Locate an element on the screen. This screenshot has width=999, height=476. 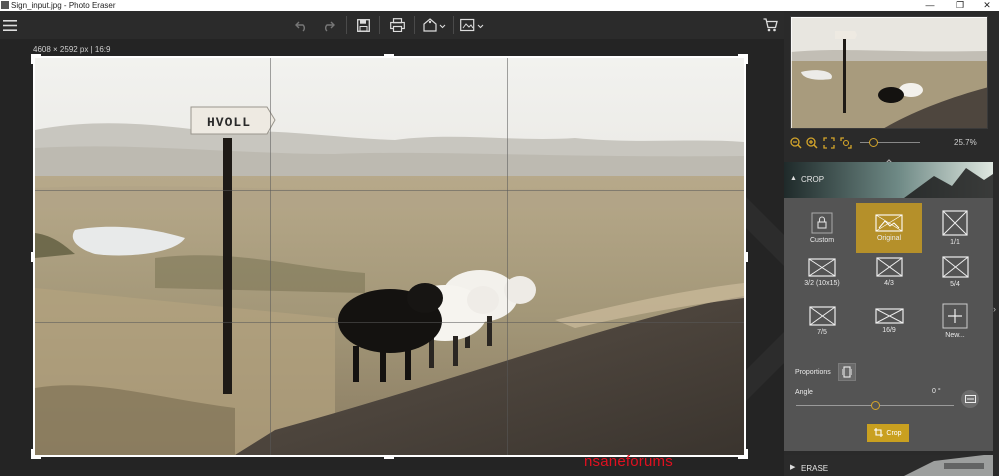
crop-preset-6: 5/4 is located at coordinates (955, 272).